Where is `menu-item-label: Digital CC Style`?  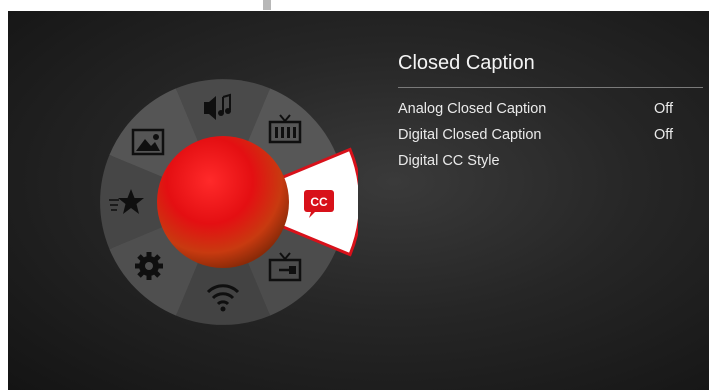 menu-item-label: Digital CC Style is located at coordinates (449, 161).